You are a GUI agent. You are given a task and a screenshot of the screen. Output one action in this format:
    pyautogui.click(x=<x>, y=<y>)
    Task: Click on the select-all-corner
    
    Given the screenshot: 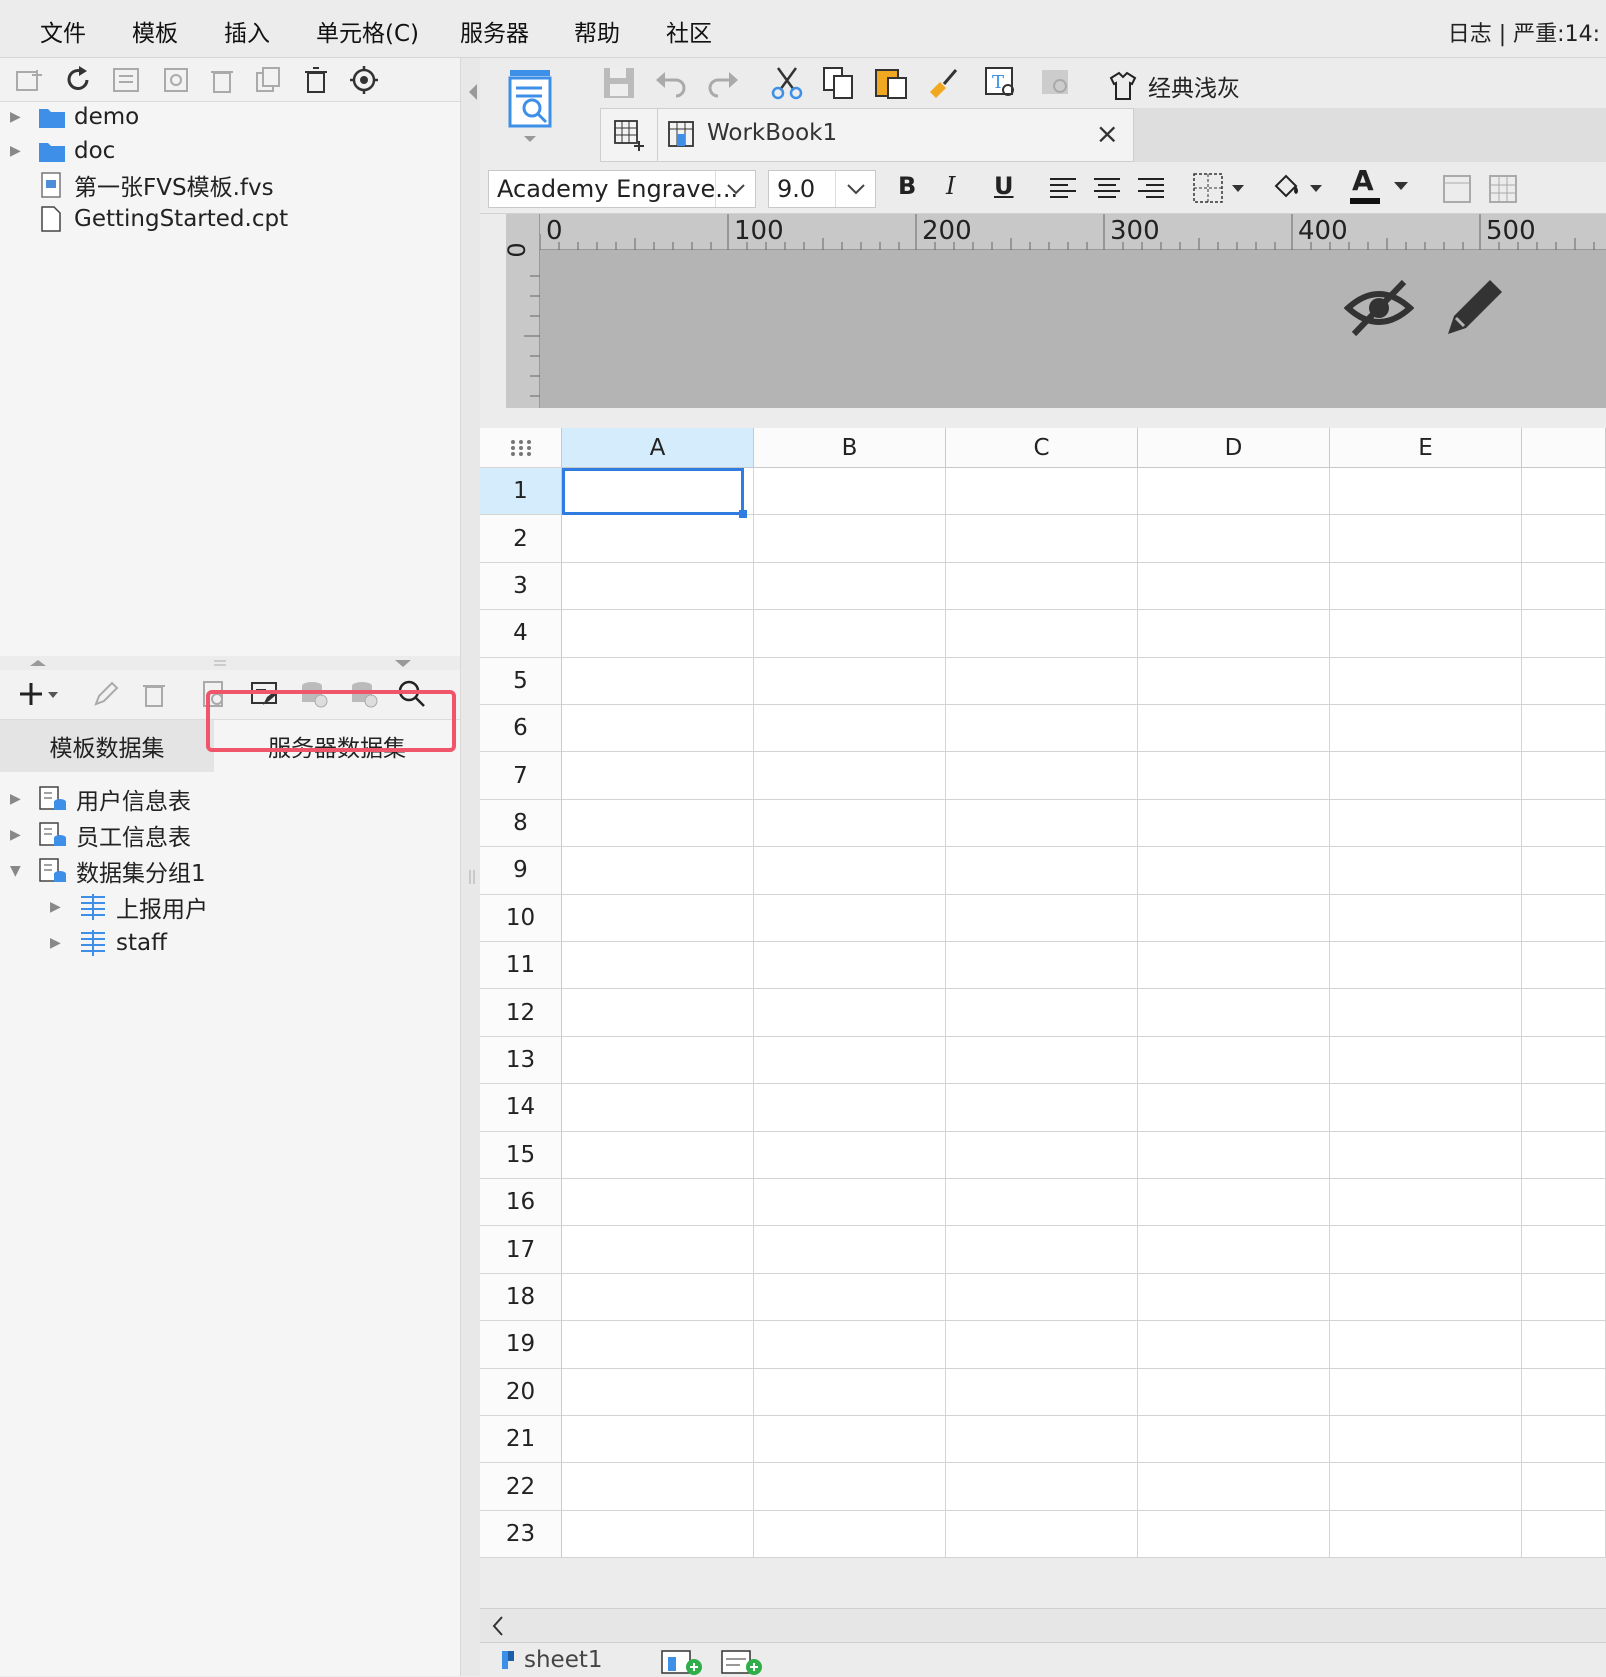 What is the action you would take?
    pyautogui.click(x=521, y=448)
    